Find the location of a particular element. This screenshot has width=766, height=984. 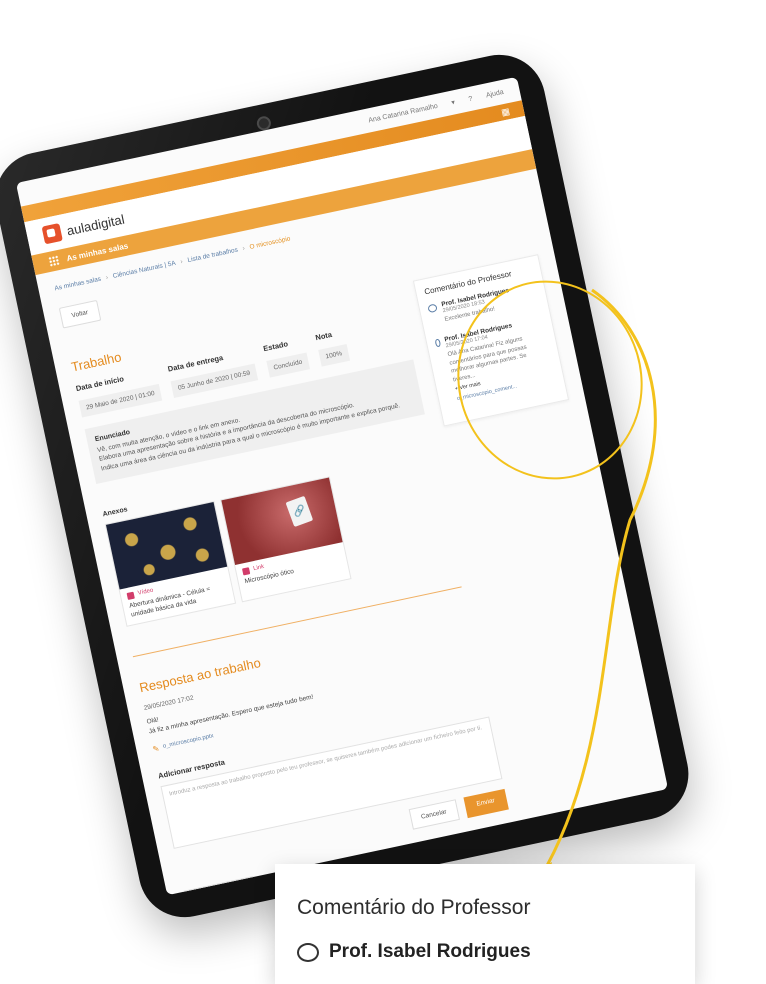

callout-arrow is located at coordinates (592, 590).